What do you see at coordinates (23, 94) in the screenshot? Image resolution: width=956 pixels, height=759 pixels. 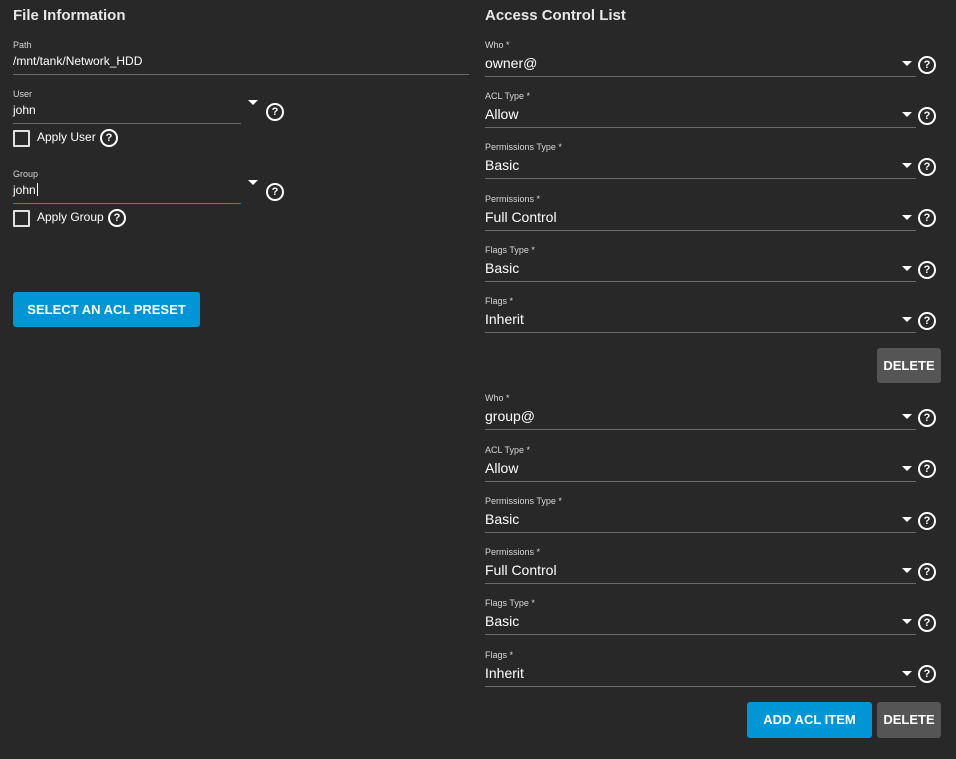 I see `user-label: User` at bounding box center [23, 94].